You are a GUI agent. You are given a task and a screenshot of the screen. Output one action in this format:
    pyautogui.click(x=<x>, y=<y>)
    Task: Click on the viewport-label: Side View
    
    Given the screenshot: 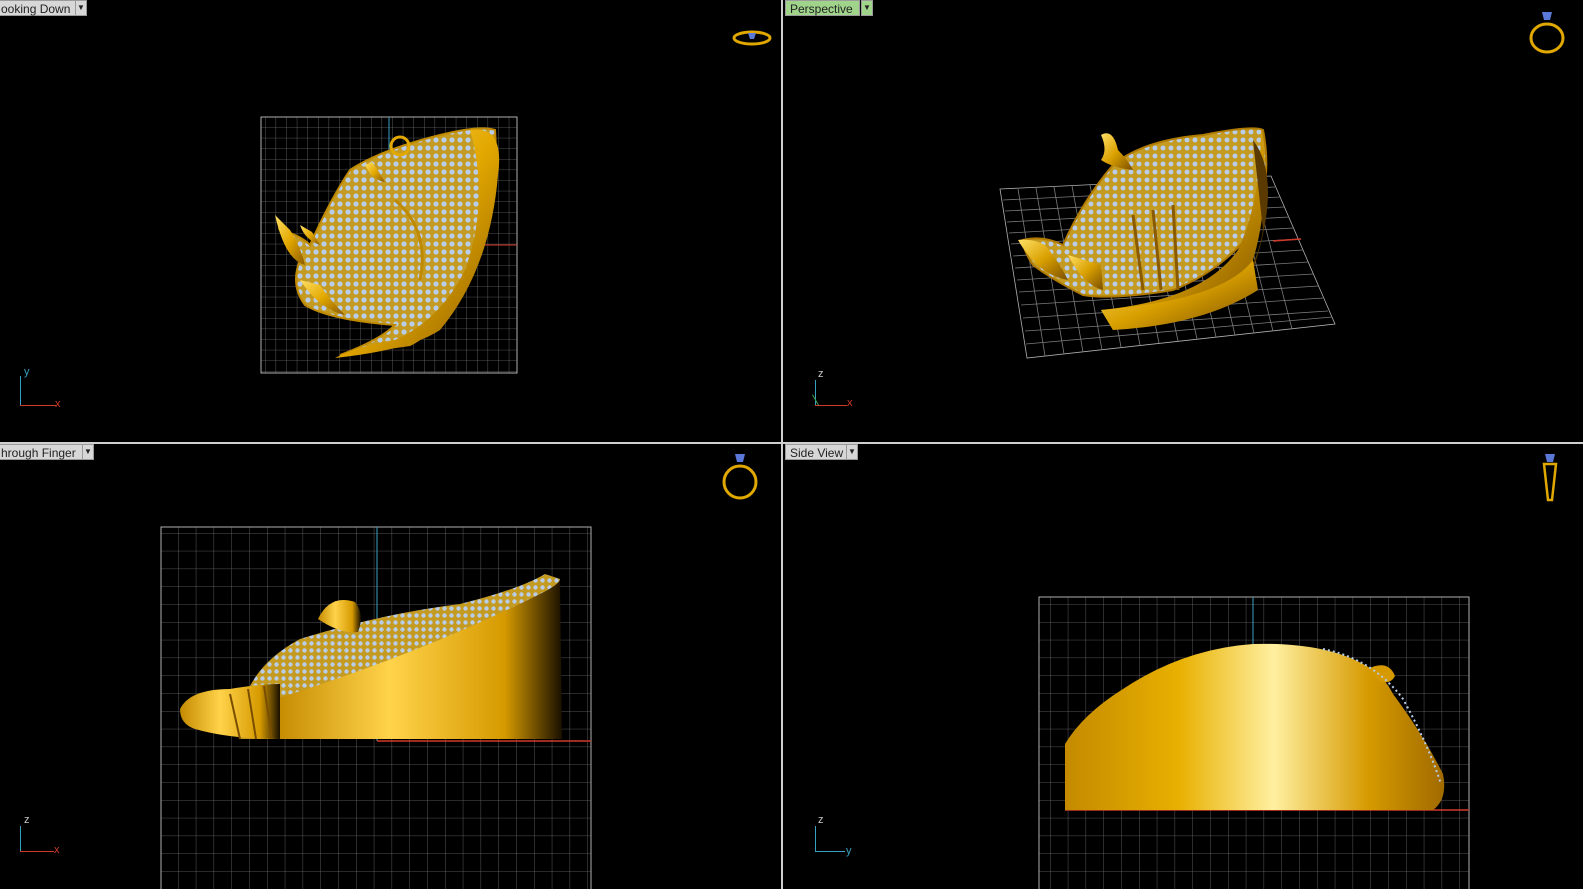 What is the action you would take?
    pyautogui.click(x=818, y=452)
    